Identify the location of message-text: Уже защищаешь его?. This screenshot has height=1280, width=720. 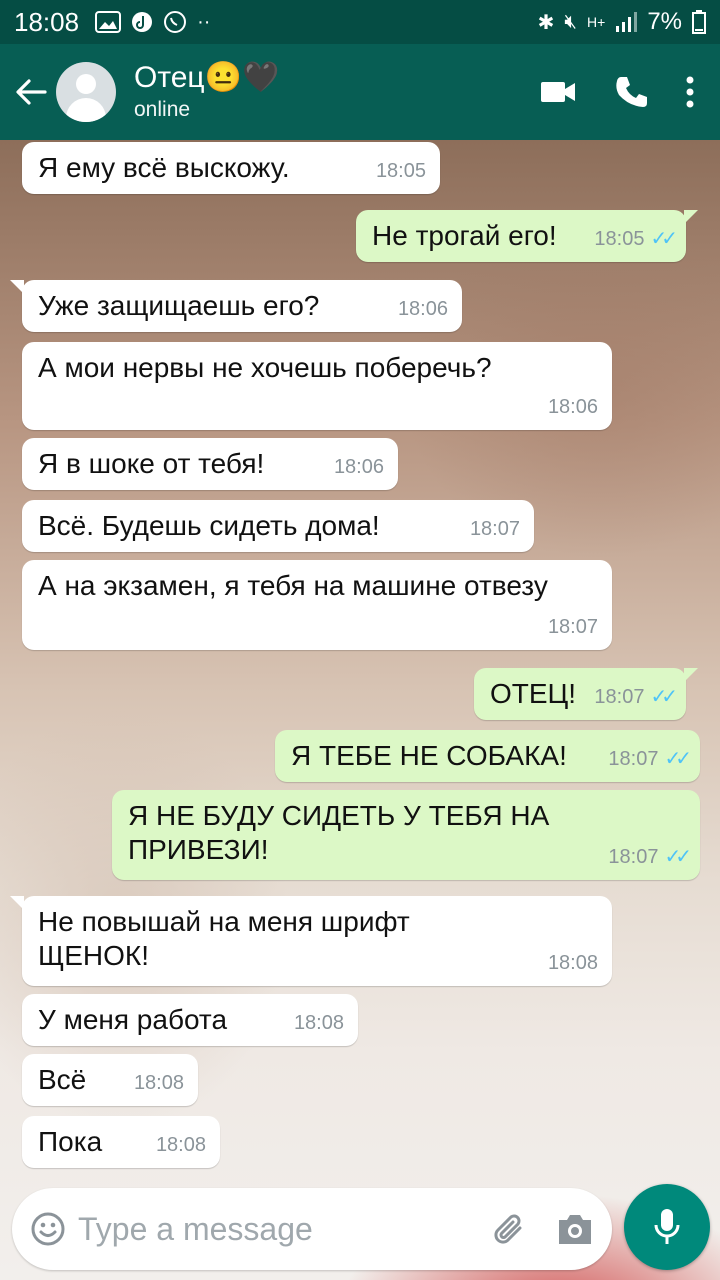
(179, 305).